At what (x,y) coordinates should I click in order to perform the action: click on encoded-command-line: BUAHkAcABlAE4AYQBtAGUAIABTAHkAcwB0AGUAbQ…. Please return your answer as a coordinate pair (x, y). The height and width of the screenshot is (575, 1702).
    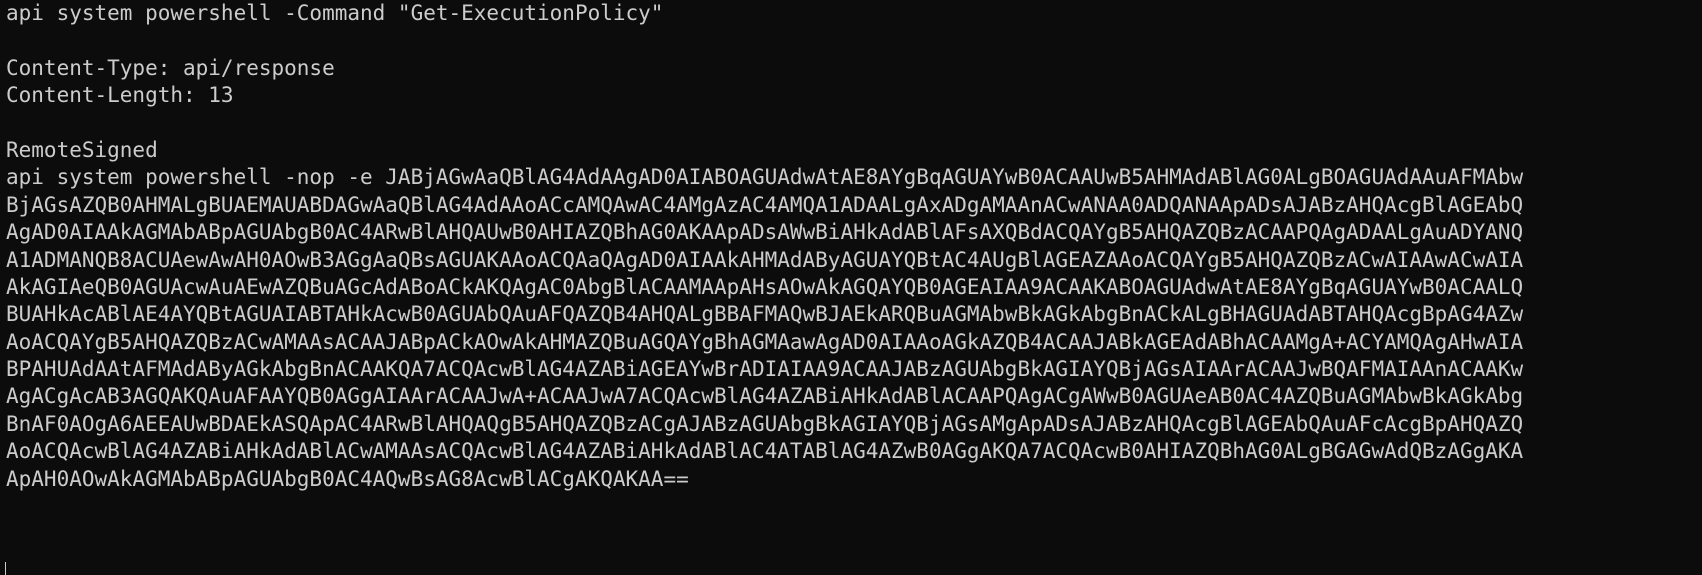
    Looking at the image, I should click on (765, 314).